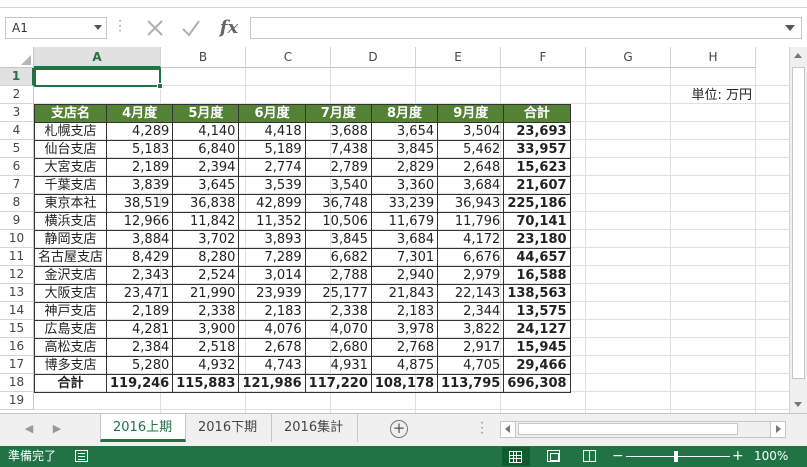 The width and height of the screenshot is (807, 467). I want to click on row-total-cell: 23,180, so click(537, 239).